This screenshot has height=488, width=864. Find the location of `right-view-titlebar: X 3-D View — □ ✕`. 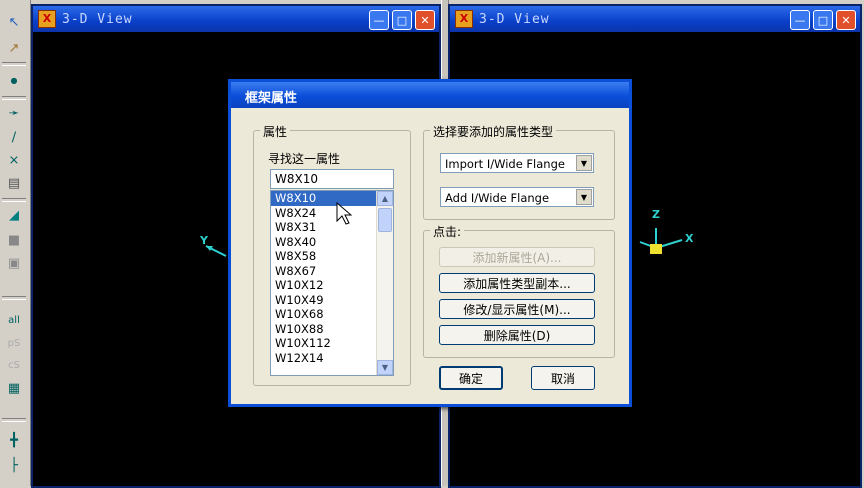

right-view-titlebar: X 3-D View — □ ✕ is located at coordinates (655, 19).